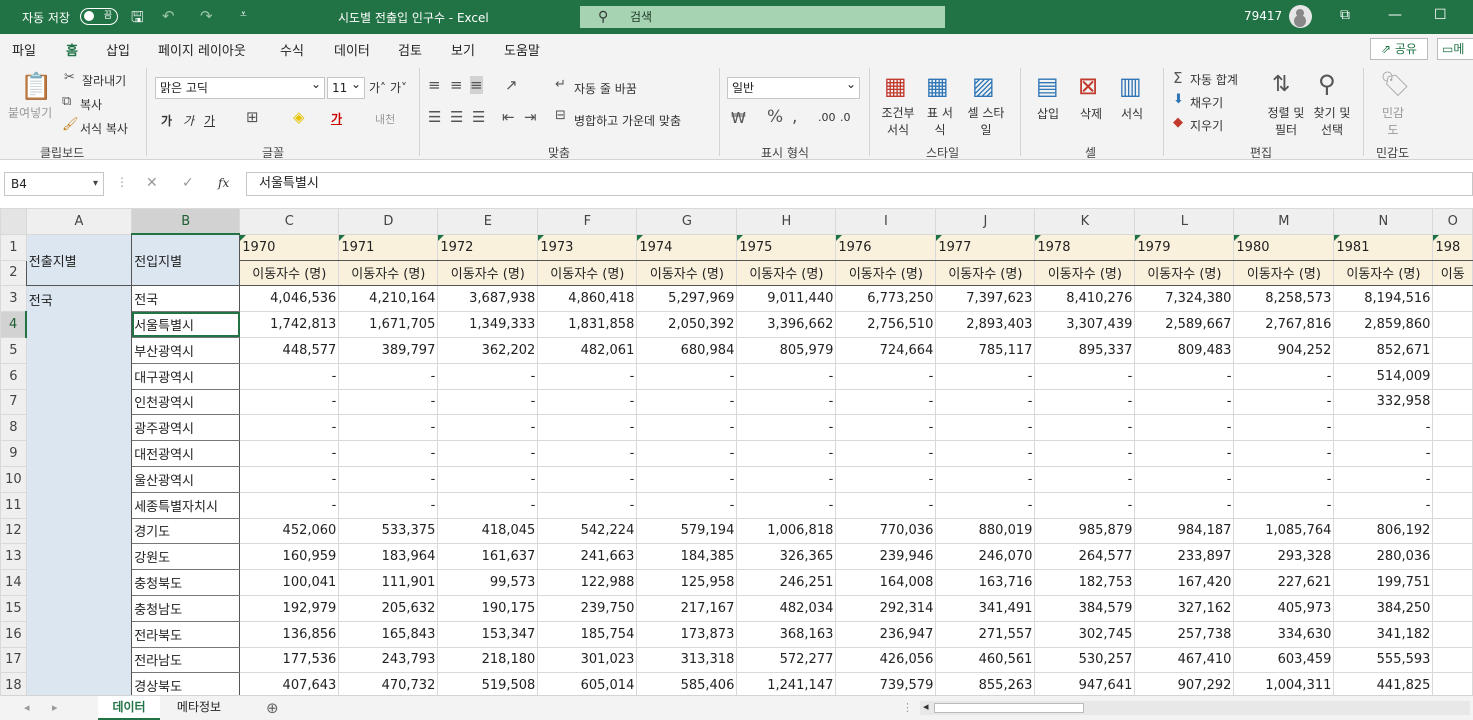 The width and height of the screenshot is (1473, 720). Describe the element at coordinates (786, 247) in the screenshot. I see `year-header-cell: 1975` at that location.